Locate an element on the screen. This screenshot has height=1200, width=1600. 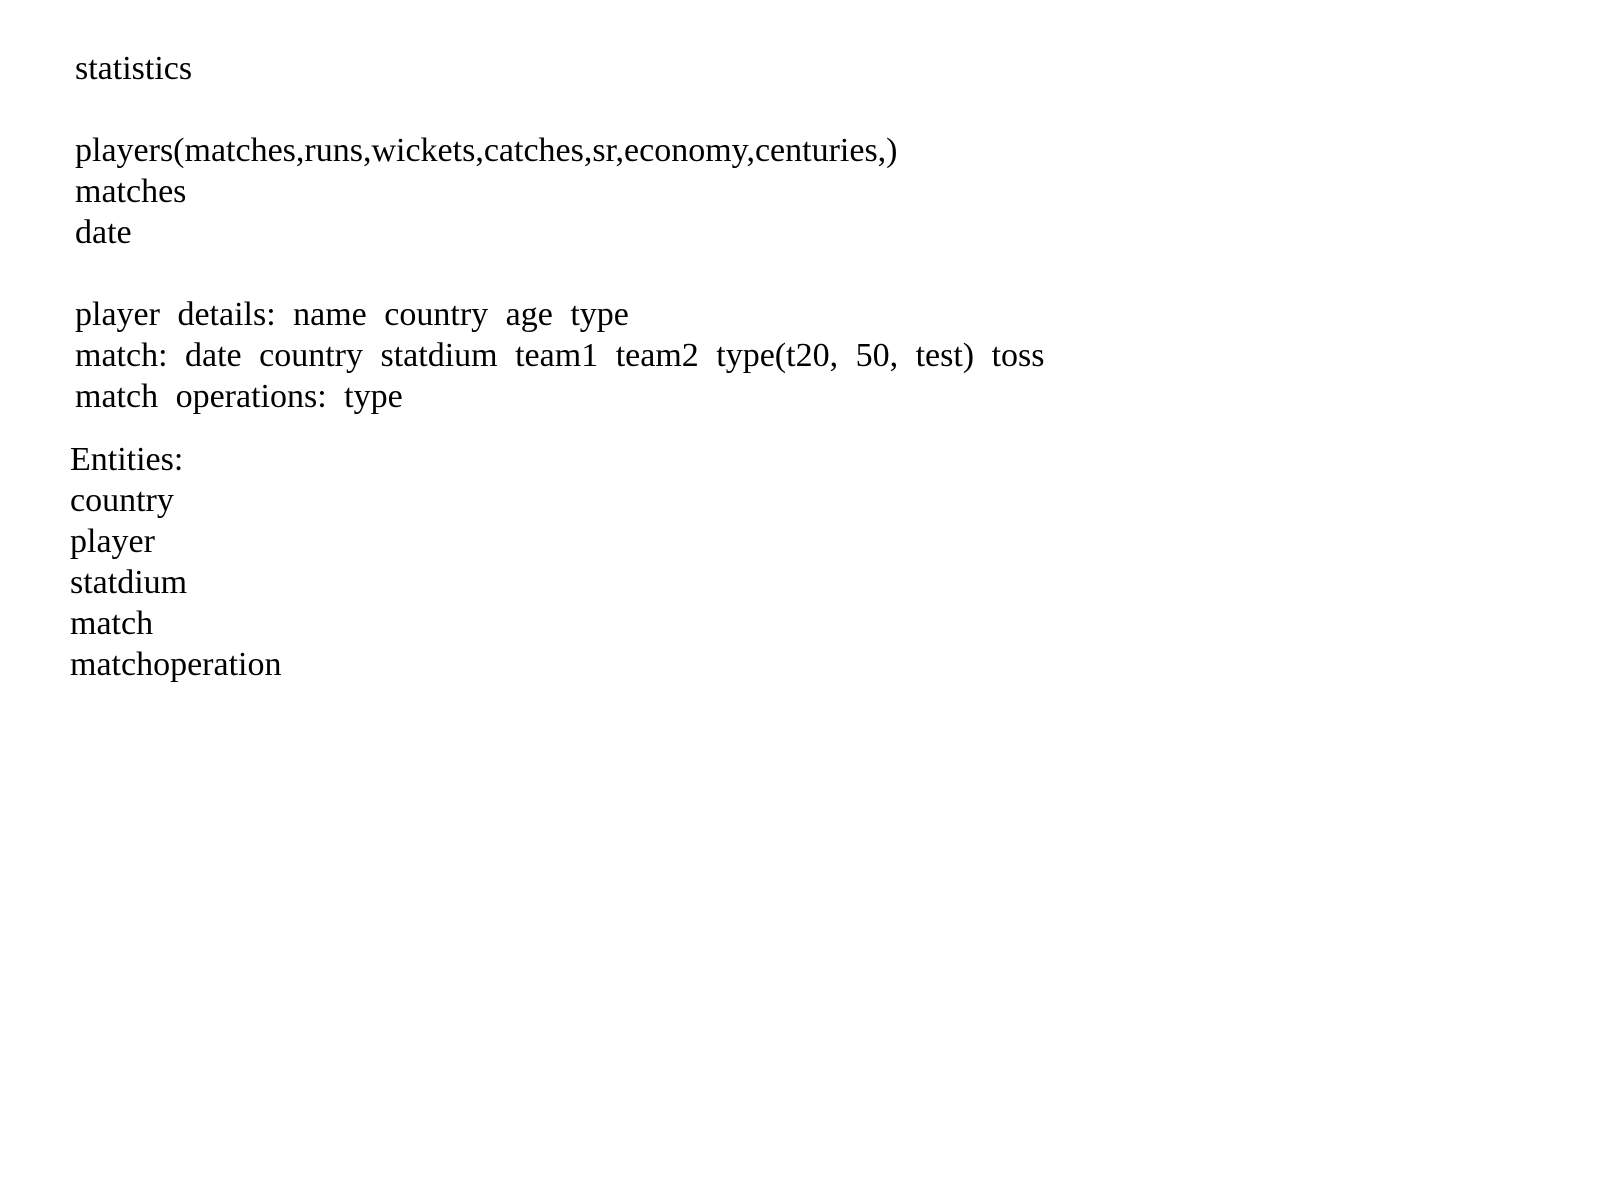
entity-item: player is located at coordinates (112, 541).